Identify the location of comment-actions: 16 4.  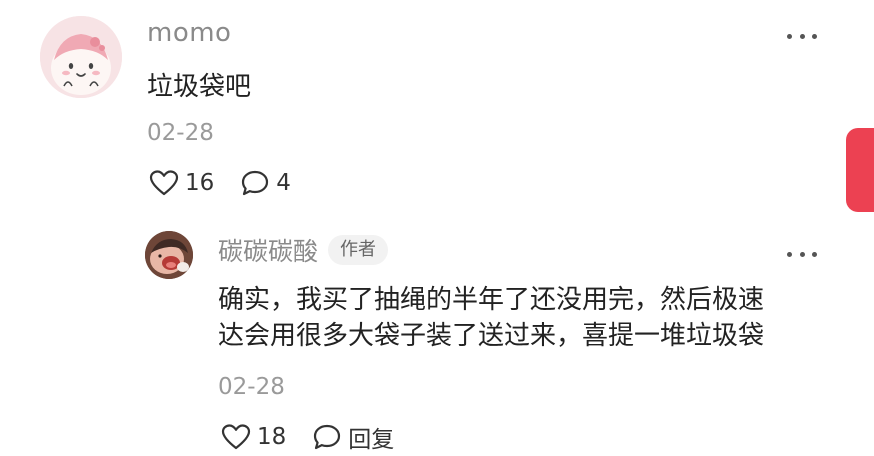
(220, 183).